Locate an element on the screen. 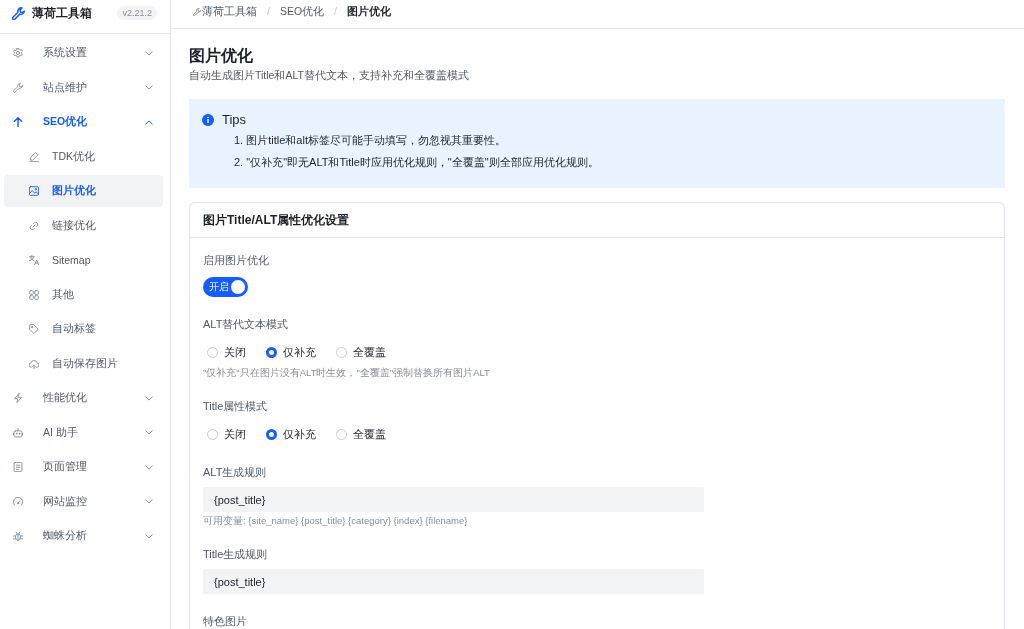 The width and height of the screenshot is (1024, 629). submenu-item: 其他 is located at coordinates (83, 294).